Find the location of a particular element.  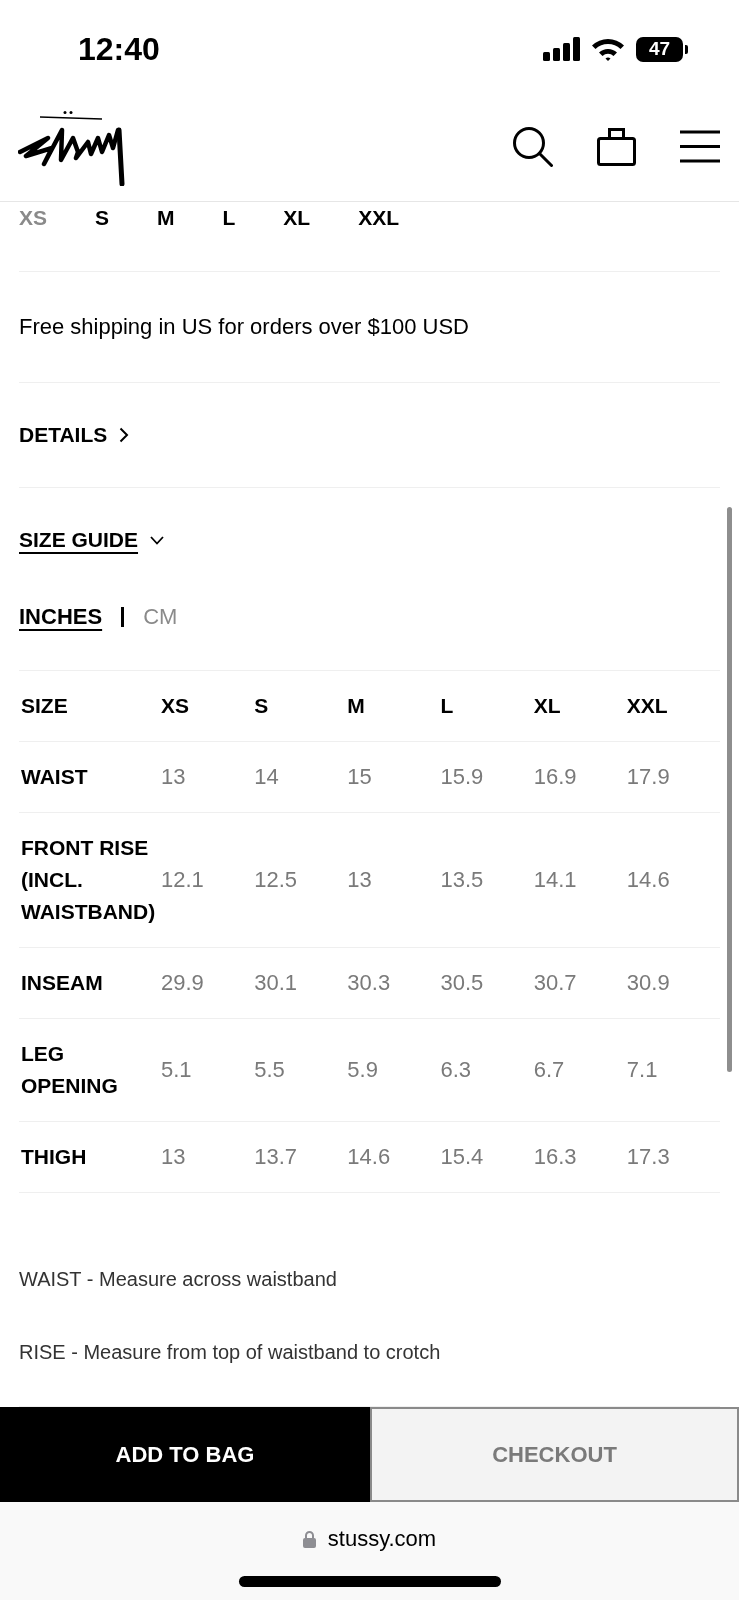

shipping-note: Free shipping in US for orders over $100 USD is located at coordinates (369, 327).